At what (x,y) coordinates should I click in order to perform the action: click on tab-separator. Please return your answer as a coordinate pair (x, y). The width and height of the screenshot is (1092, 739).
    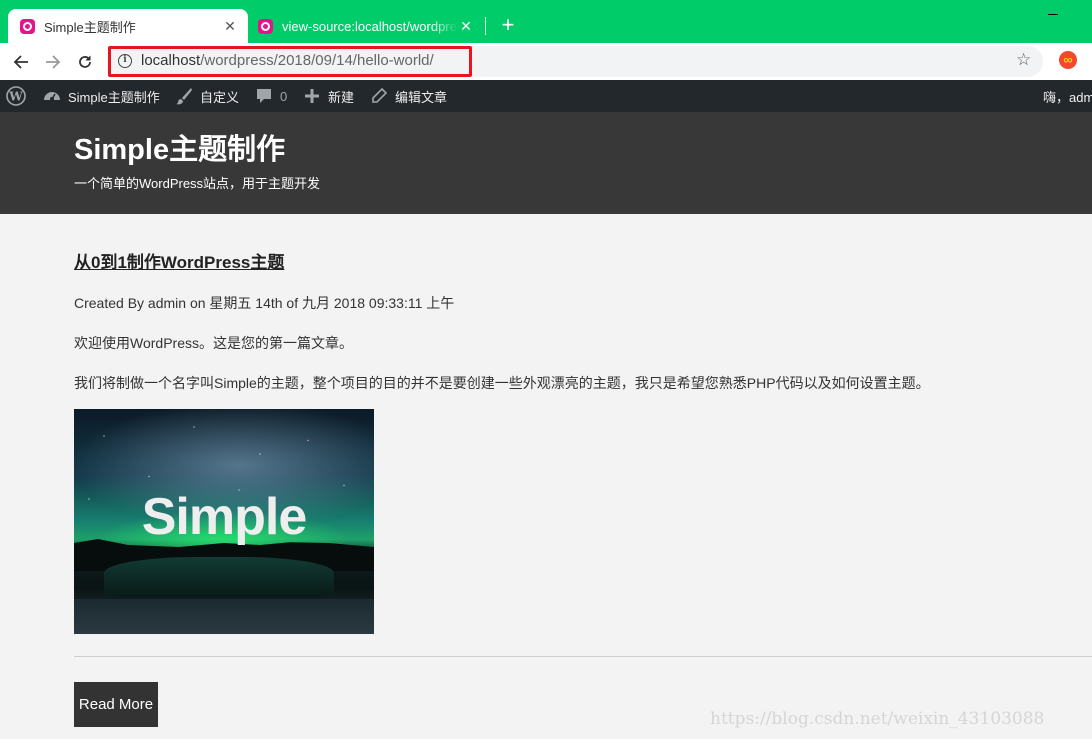
    Looking at the image, I should click on (485, 26).